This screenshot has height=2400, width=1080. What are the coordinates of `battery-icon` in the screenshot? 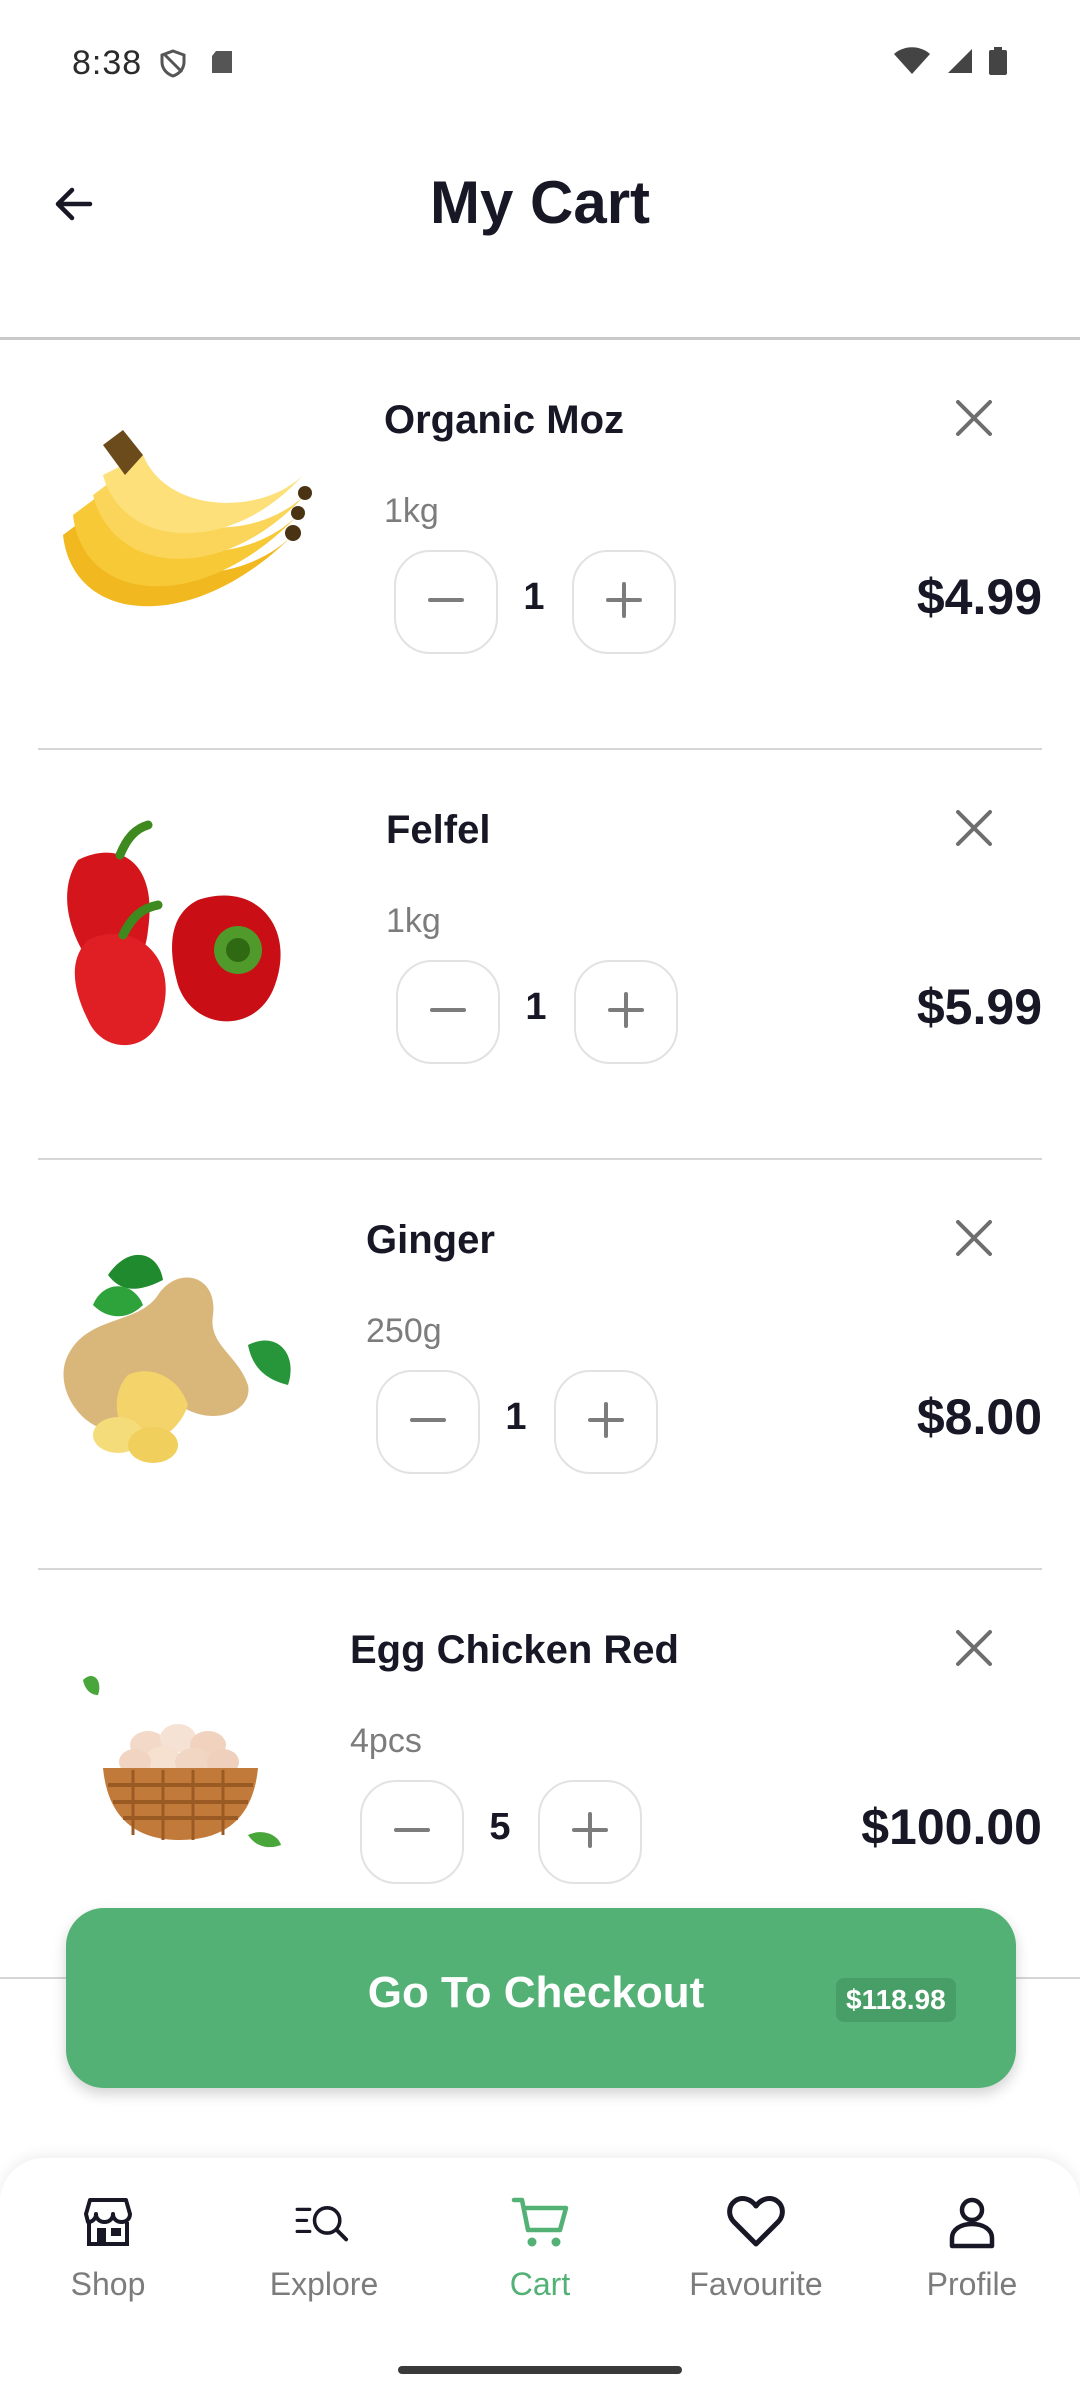 It's located at (998, 63).